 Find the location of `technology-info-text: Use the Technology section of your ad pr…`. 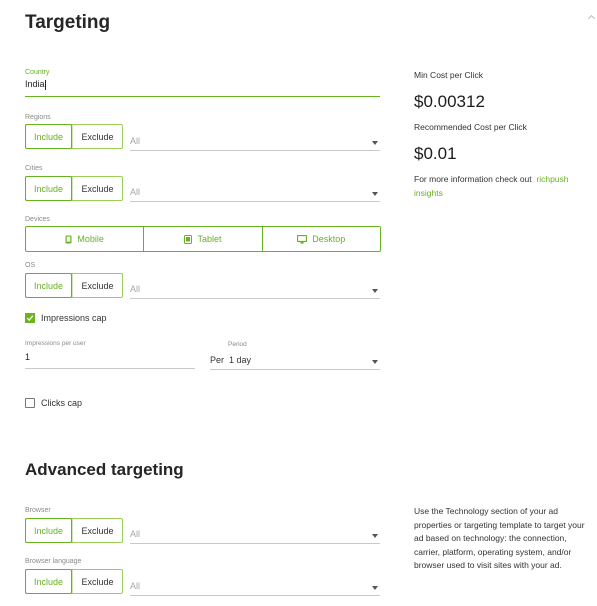

technology-info-text: Use the Technology section of your ad pr… is located at coordinates (499, 538).